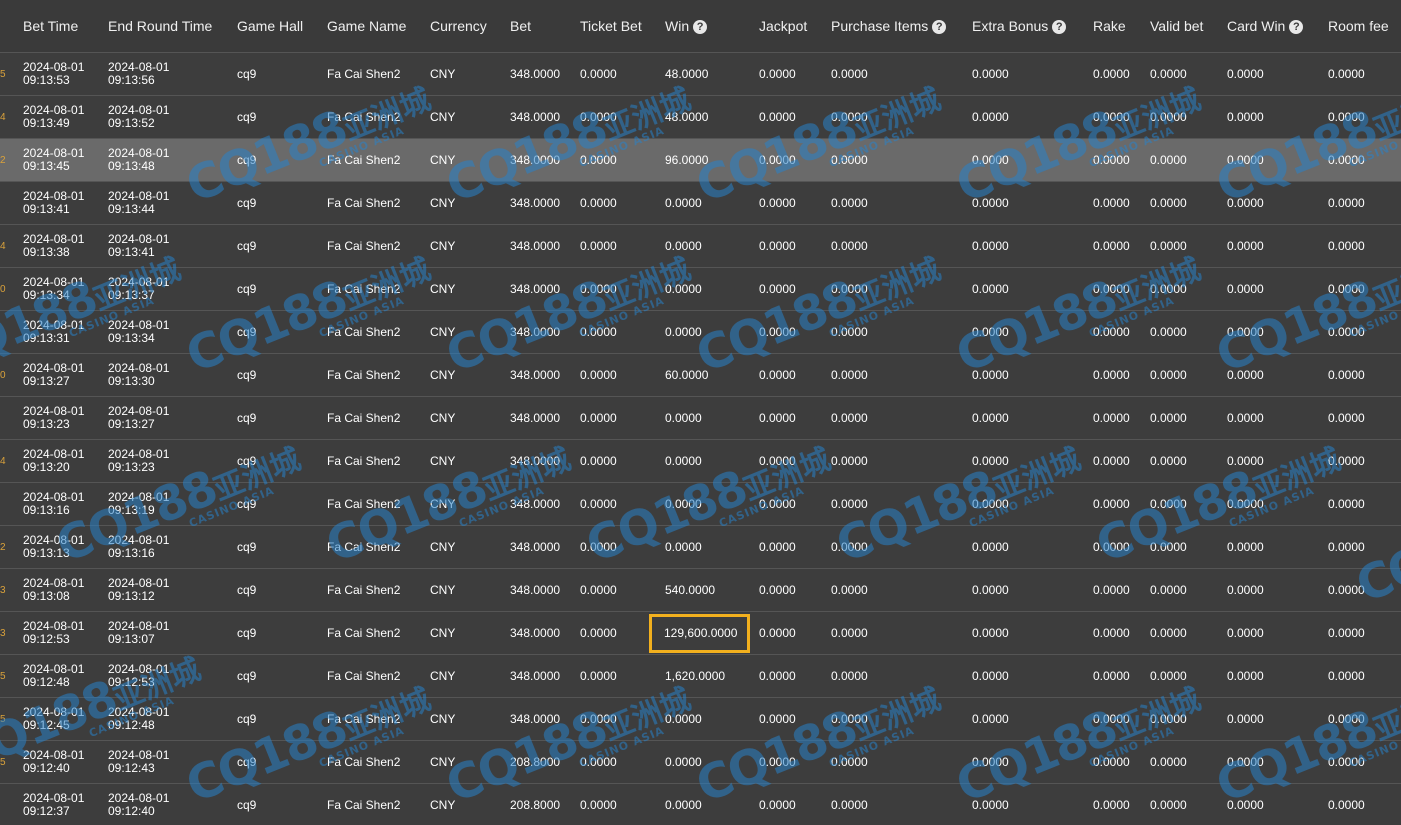 This screenshot has height=825, width=1401. What do you see at coordinates (131, 424) in the screenshot?
I see `time-text: 09:13:27` at bounding box center [131, 424].